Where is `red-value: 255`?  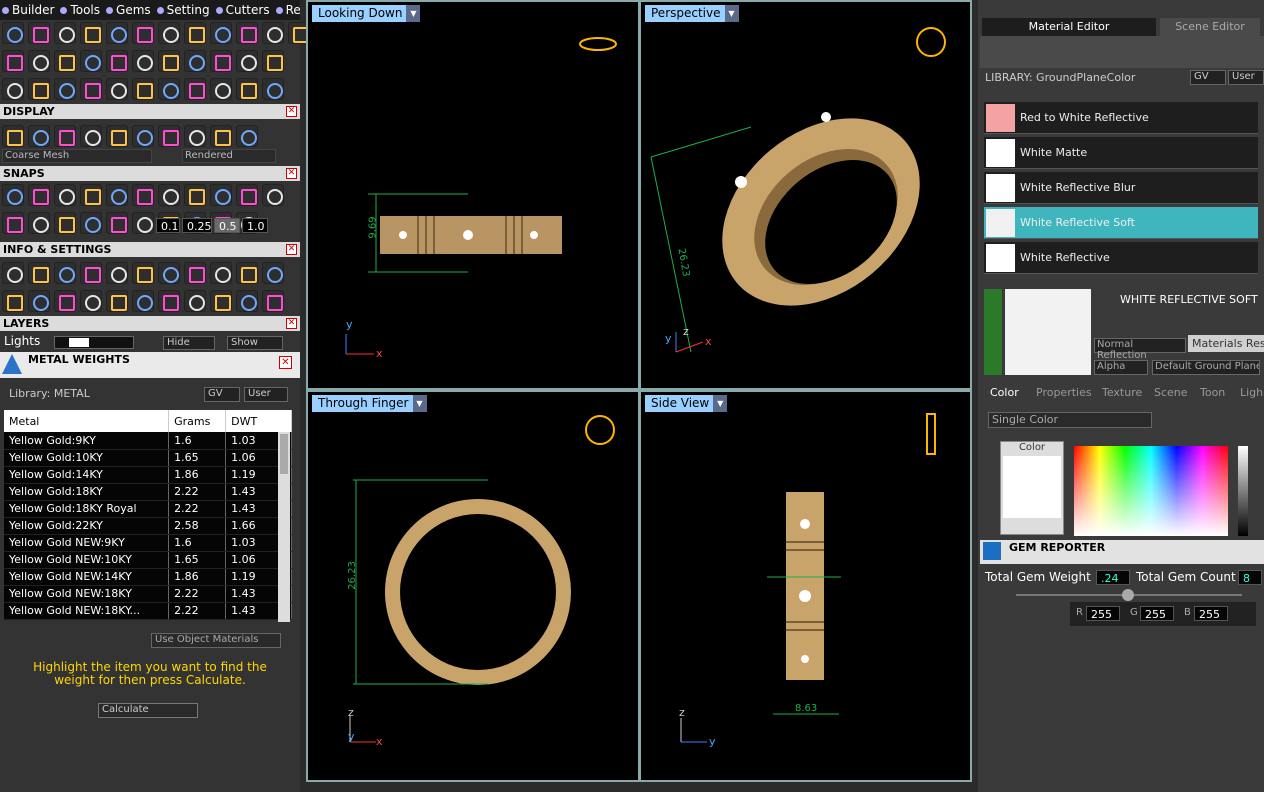
red-value: 255 is located at coordinates (1103, 613).